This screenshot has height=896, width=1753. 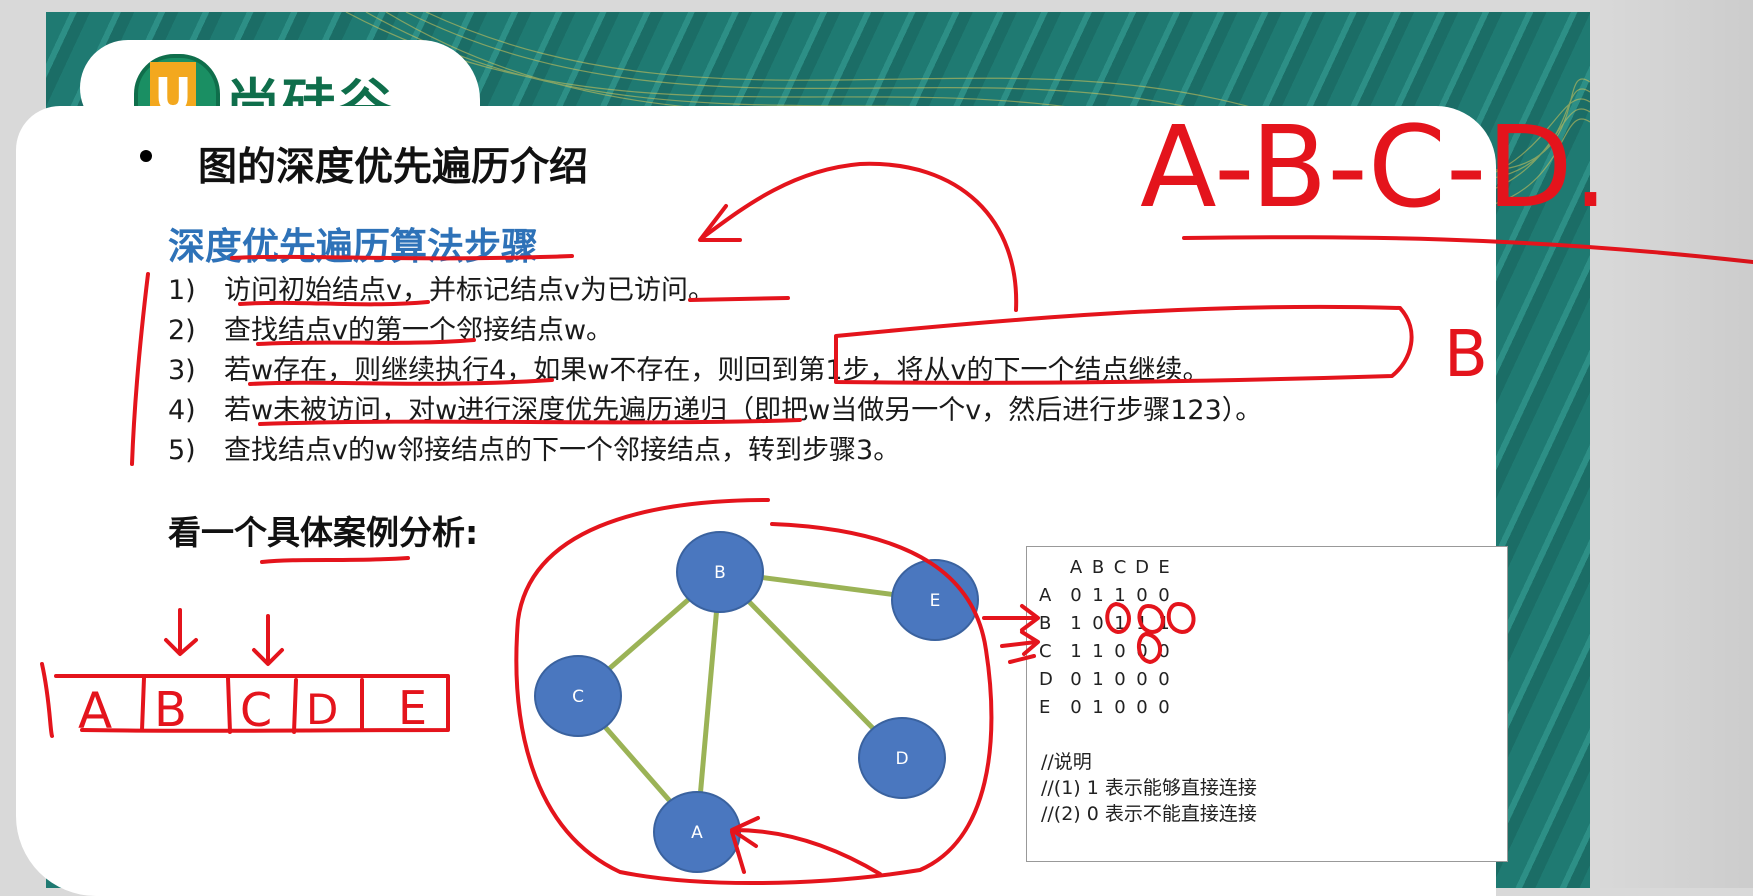 I want to click on matrix-row-label: B, so click(x=1045, y=623).